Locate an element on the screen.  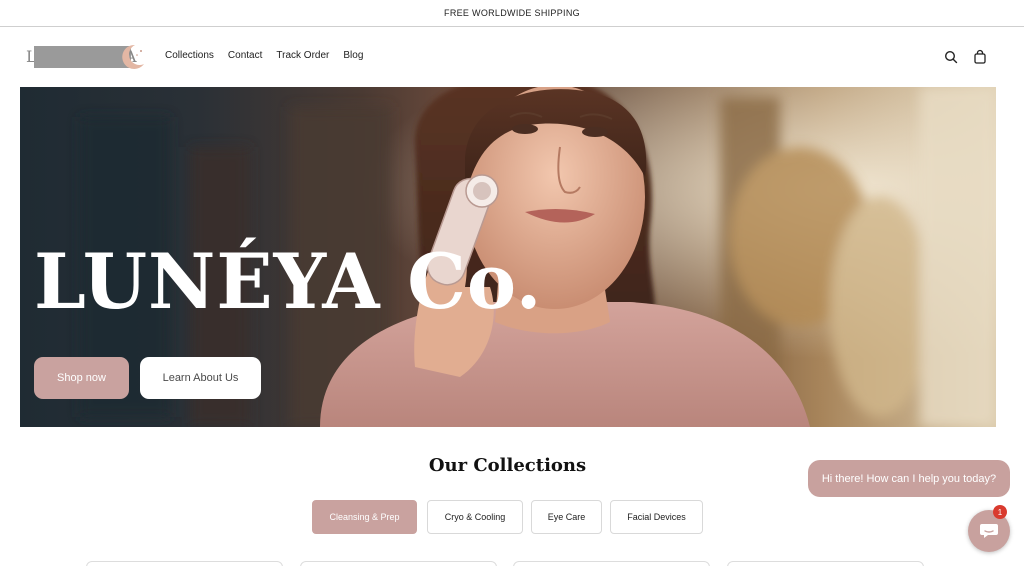
nav-track-order: Track Order is located at coordinates (302, 55).